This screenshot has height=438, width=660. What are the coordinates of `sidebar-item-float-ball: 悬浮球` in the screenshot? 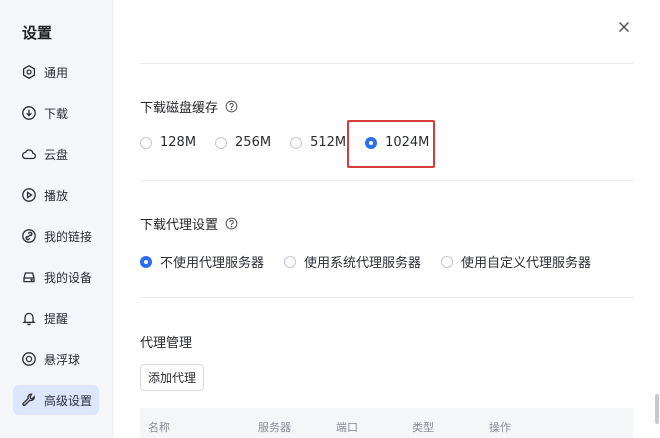 It's located at (56, 359).